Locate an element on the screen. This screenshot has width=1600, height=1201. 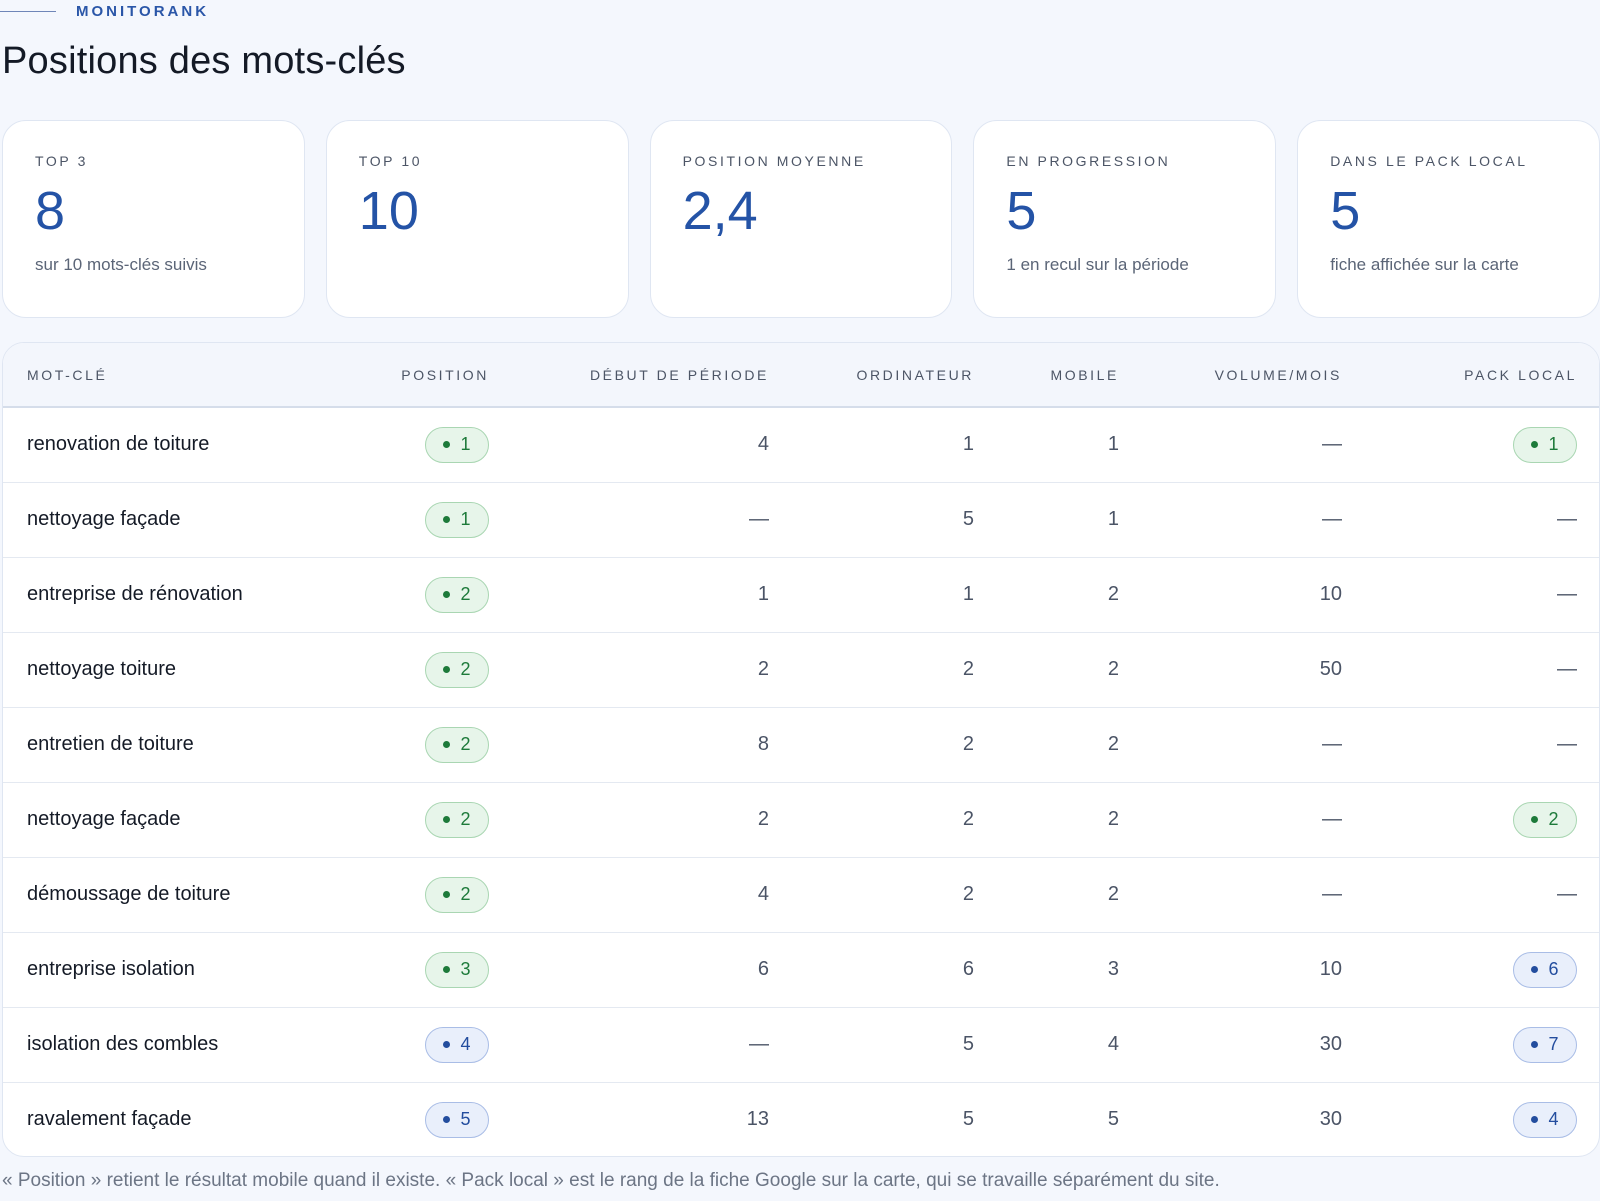
table-row: nettoyage toiture 2 2 2 2 50 — is located at coordinates (801, 669).